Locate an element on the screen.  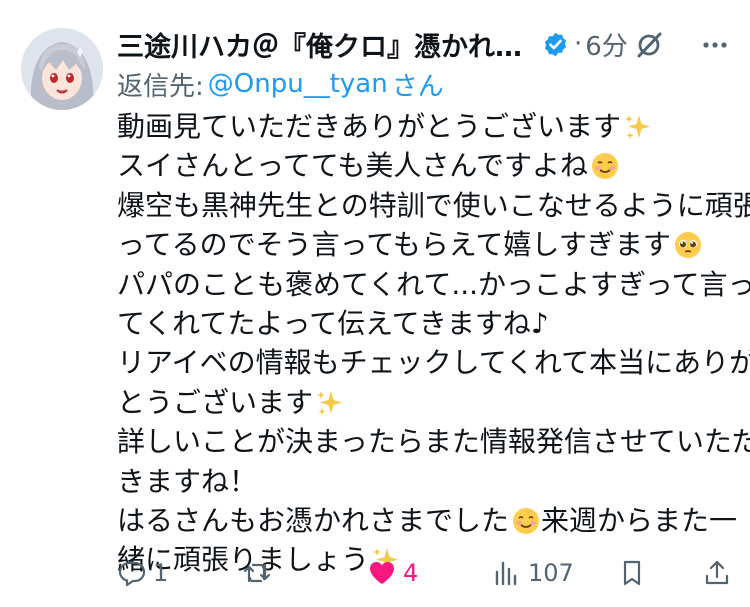
post-header: 三途川ハカ＠『俺クロ』憑かれた... · 6分 is located at coordinates (425, 44).